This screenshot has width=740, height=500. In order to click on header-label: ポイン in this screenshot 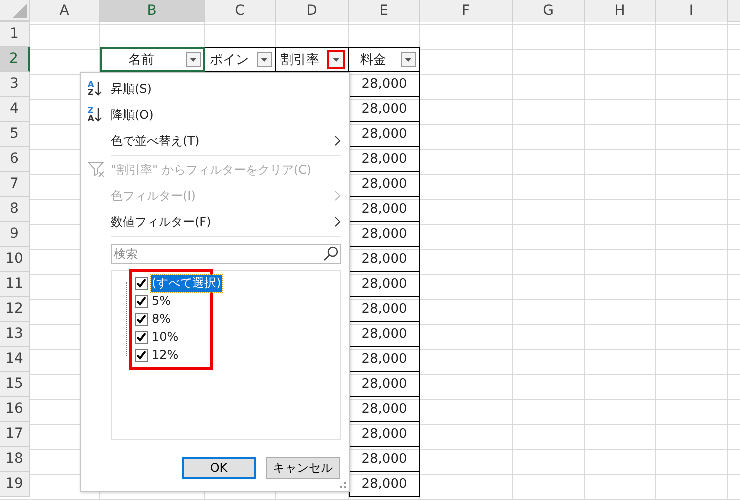, I will do `click(229, 60)`.